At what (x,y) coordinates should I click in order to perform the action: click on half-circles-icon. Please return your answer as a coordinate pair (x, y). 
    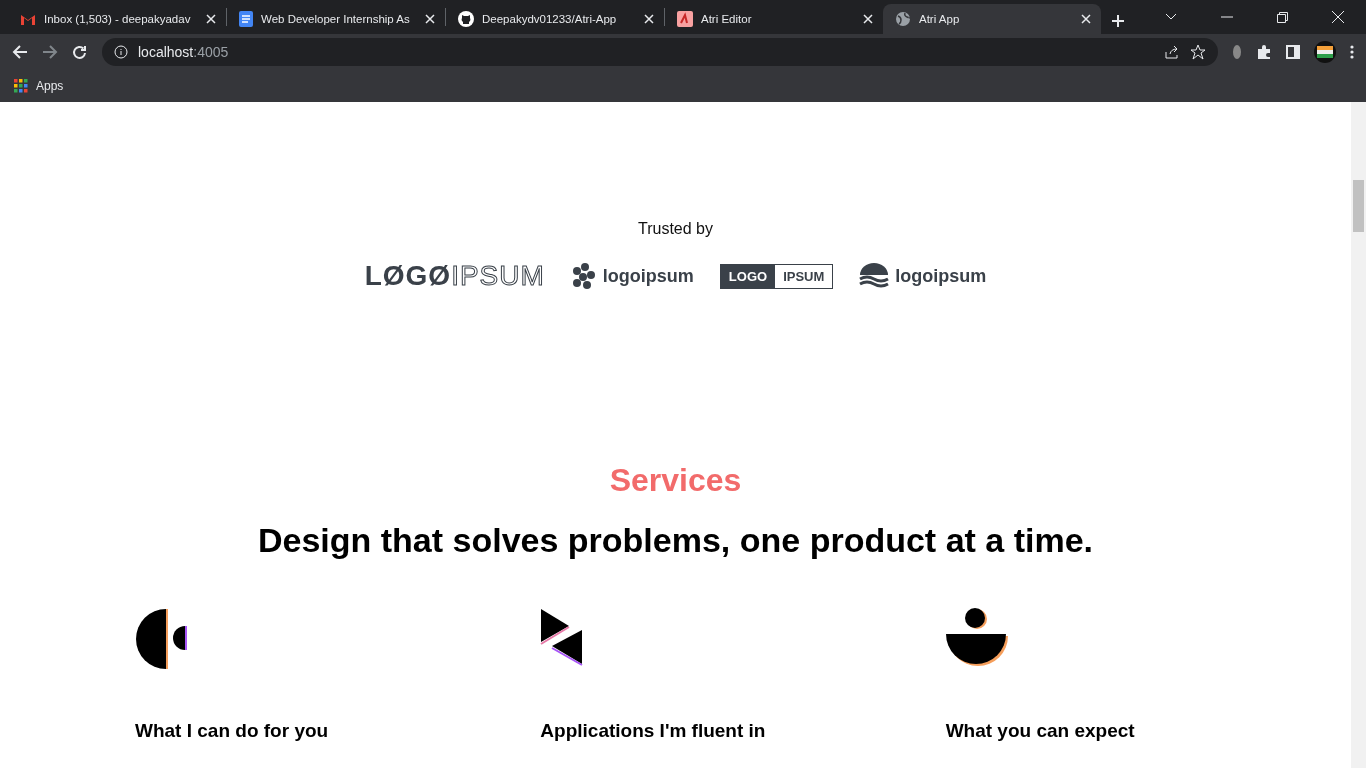
    Looking at the image, I should click on (161, 639).